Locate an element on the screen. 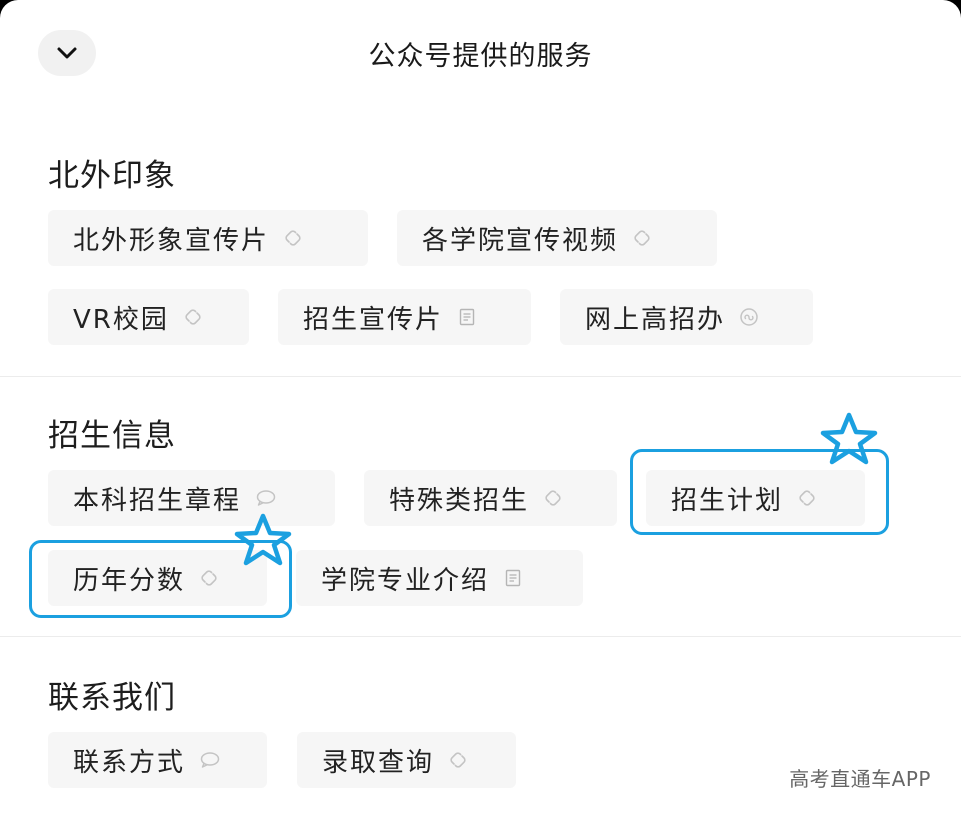 The height and width of the screenshot is (820, 961). service-item-admission-query: 录取查询 is located at coordinates (406, 760).